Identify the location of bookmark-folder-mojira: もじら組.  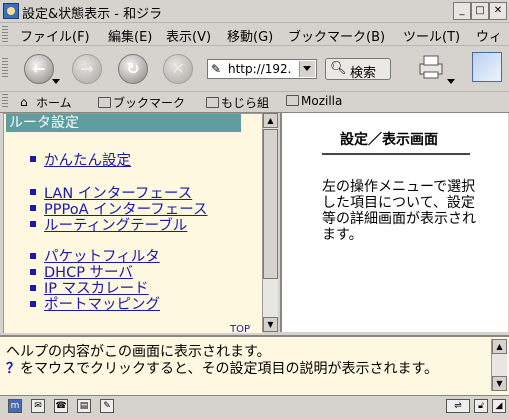
(237, 102).